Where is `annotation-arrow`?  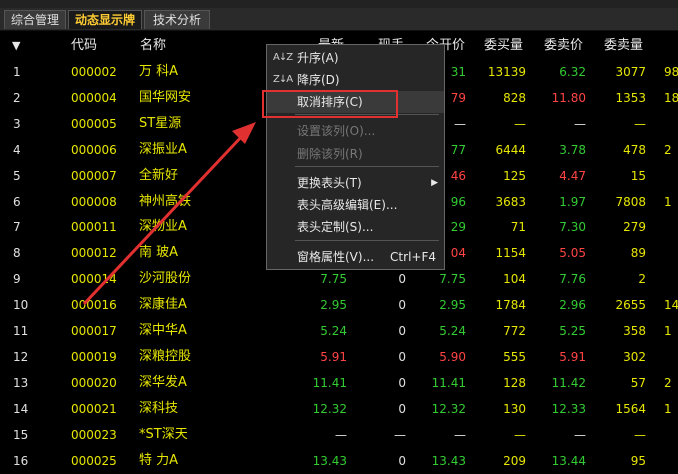
annotation-arrow is located at coordinates (169, 214).